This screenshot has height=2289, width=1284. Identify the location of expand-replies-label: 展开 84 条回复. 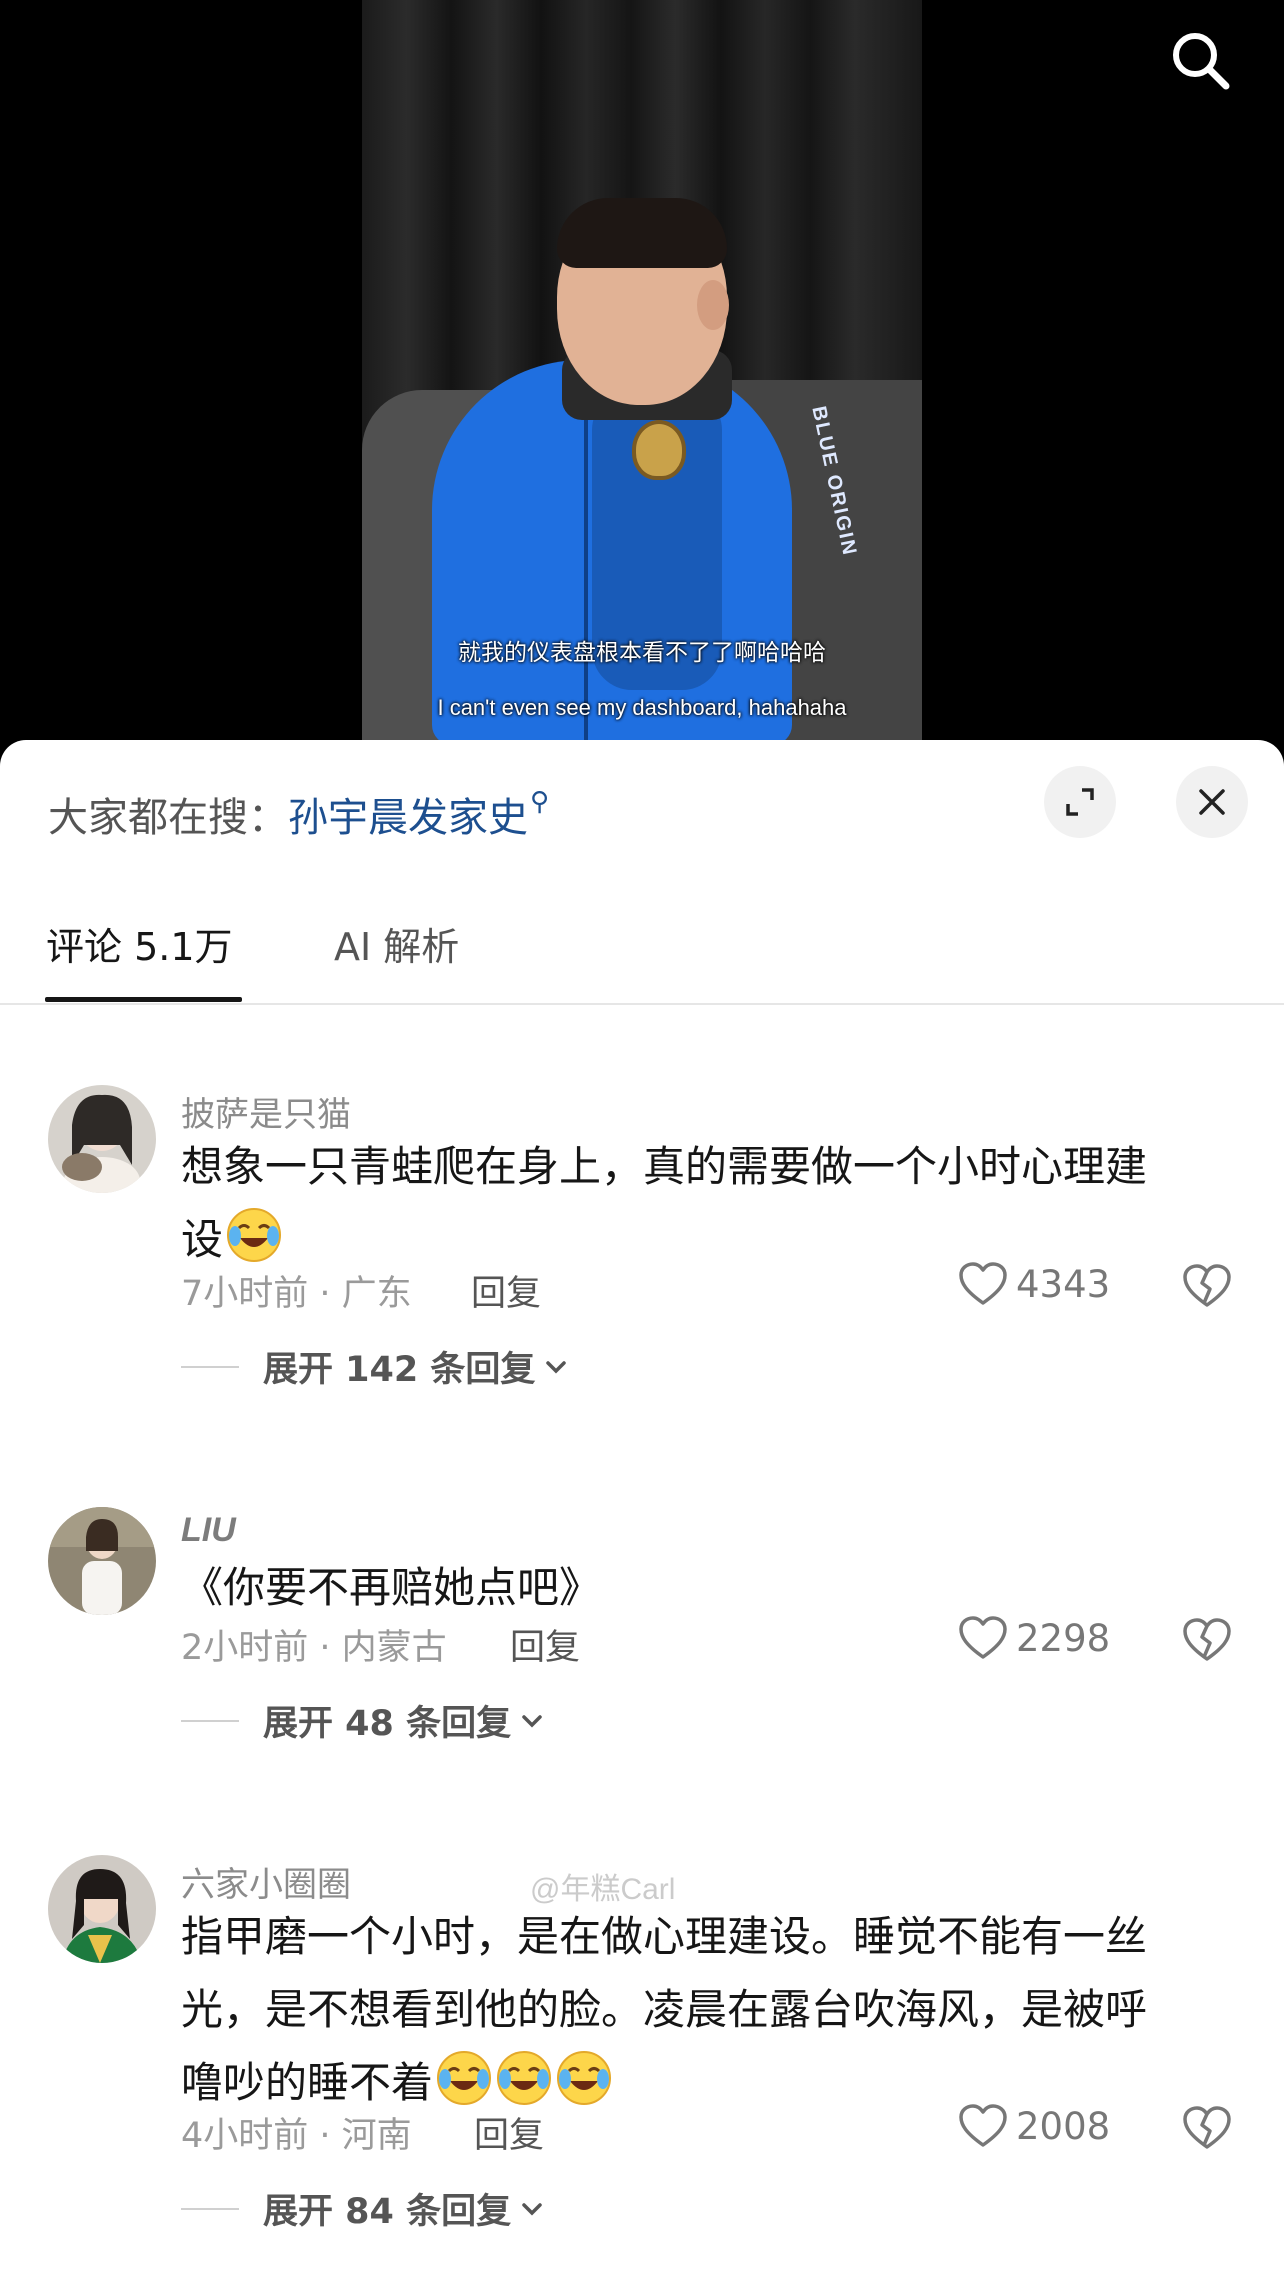
(405, 2208).